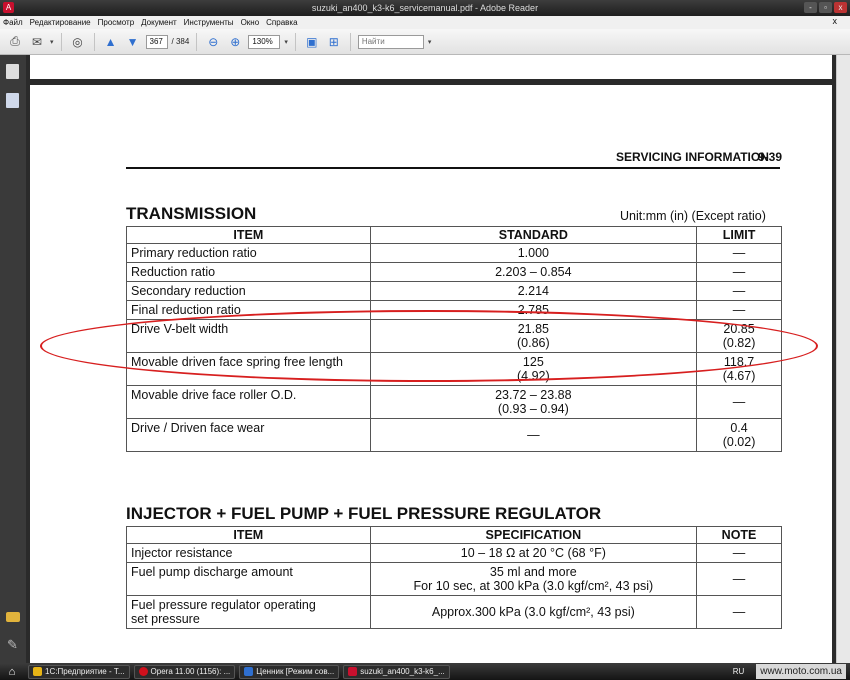 The height and width of the screenshot is (680, 850). I want to click on attachments-paperclip-icon: ✎, so click(12, 644).